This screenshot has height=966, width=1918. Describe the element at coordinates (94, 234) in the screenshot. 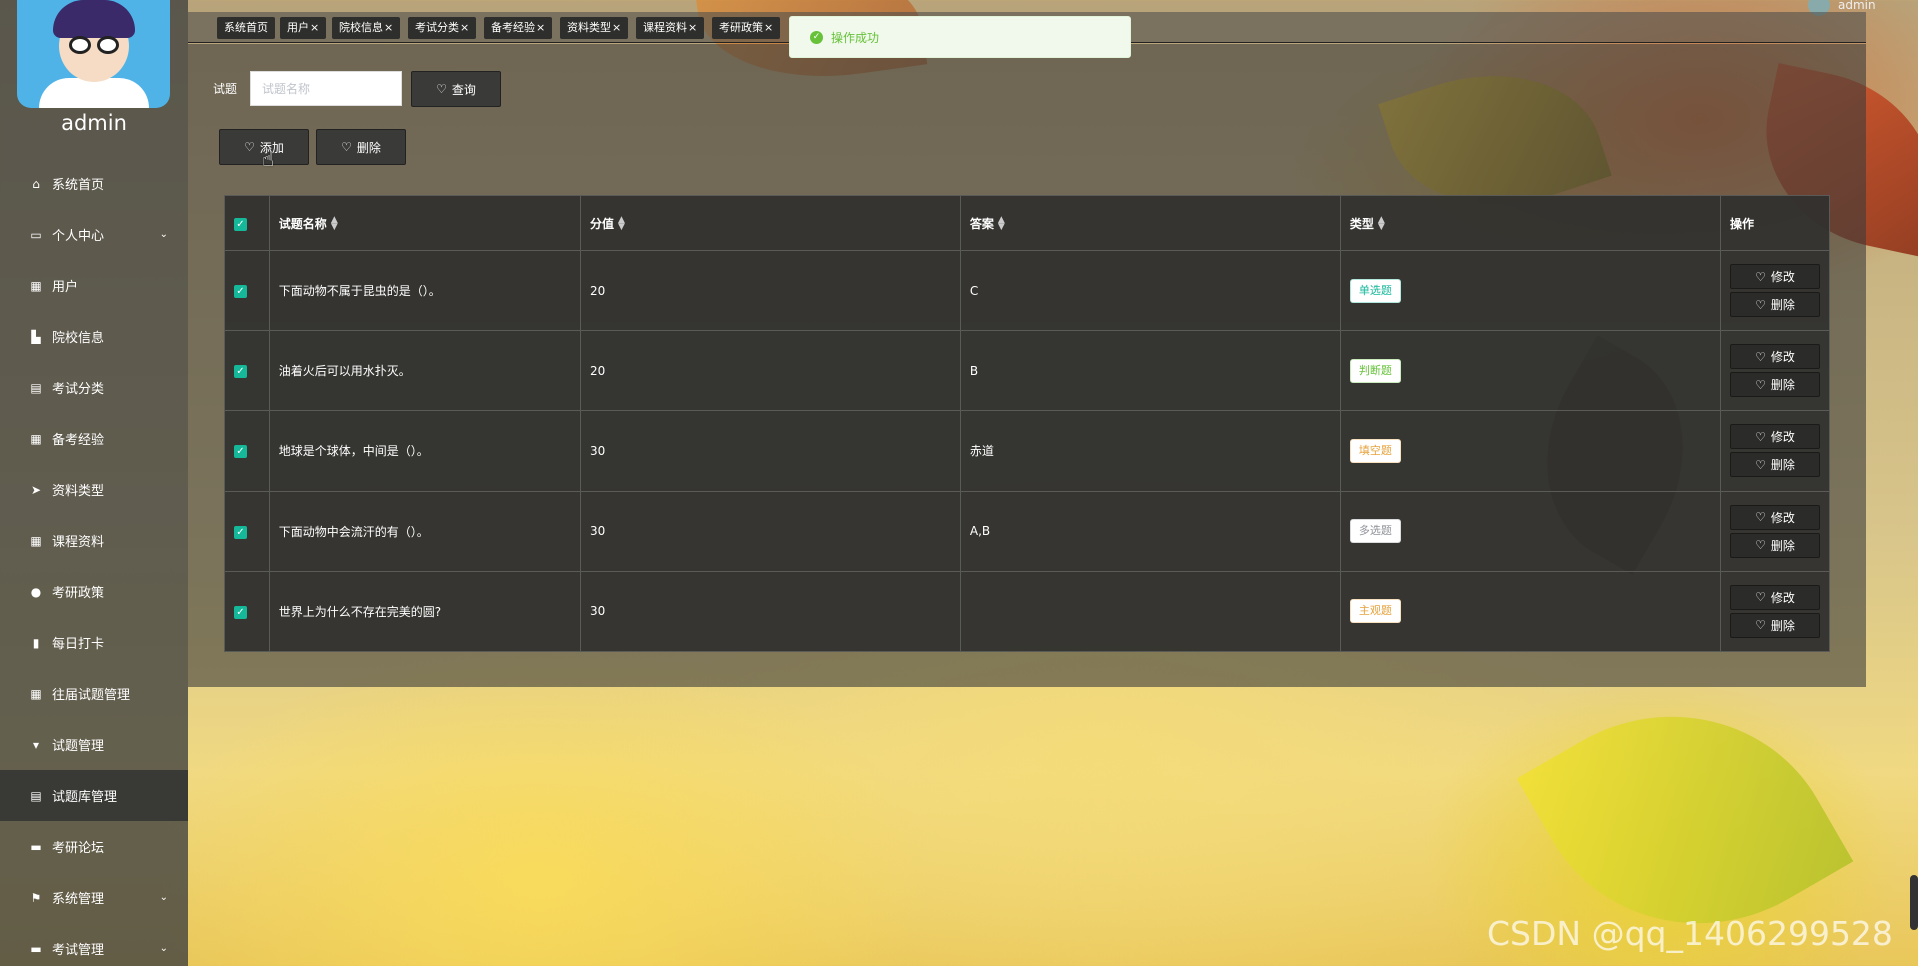

I see `sidebar-item: ▭ 个人中心 ⌄` at that location.